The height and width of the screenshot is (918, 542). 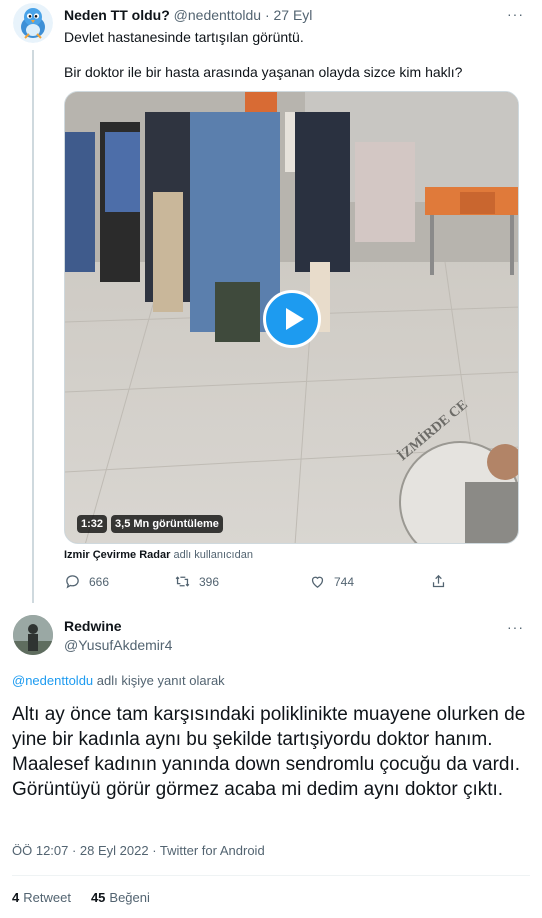 I want to click on profile-photo-icon, so click(x=33, y=635).